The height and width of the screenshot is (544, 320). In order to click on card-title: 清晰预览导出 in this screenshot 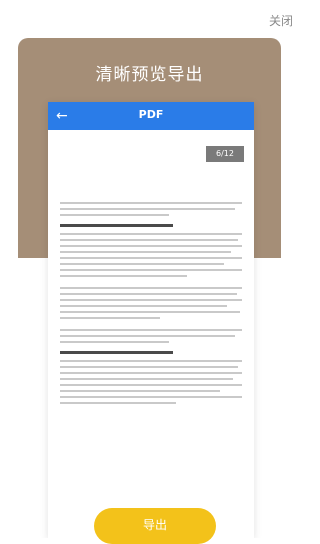, I will do `click(149, 75)`.